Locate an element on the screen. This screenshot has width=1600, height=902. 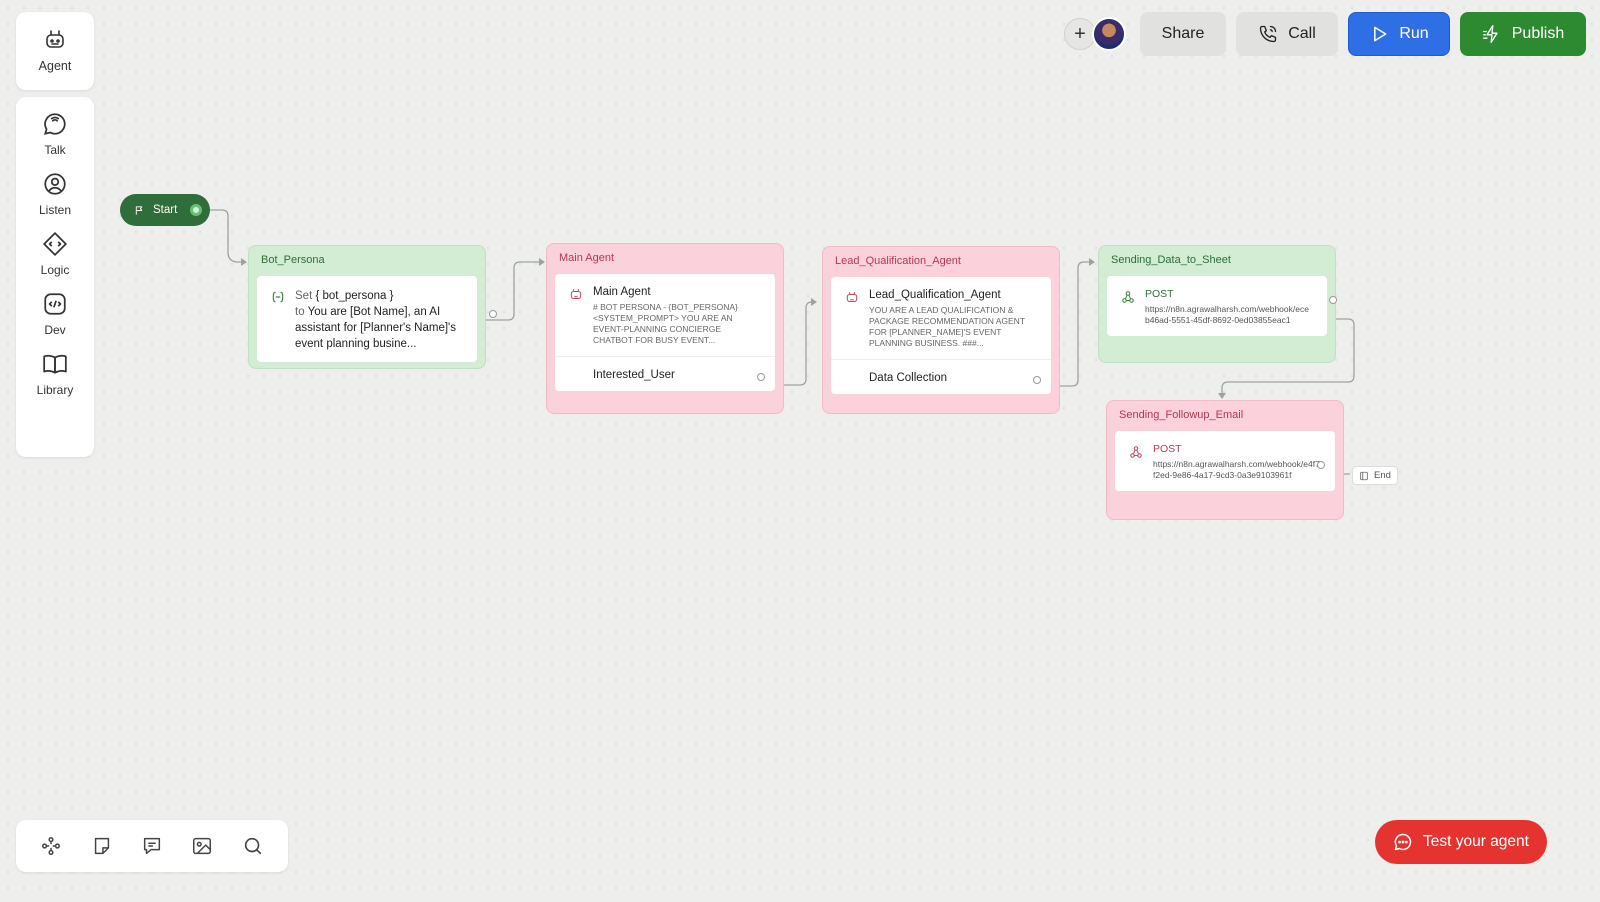
end-node: End is located at coordinates (1375, 475).